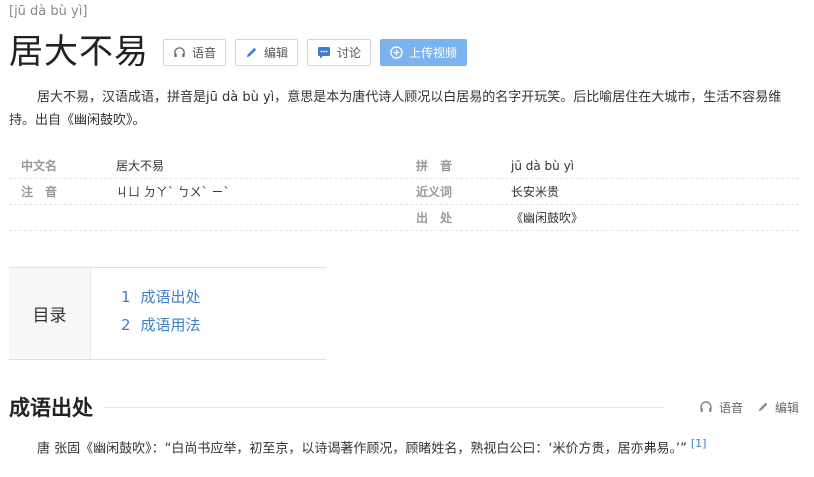 Image resolution: width=814 pixels, height=477 pixels. Describe the element at coordinates (543, 165) in the screenshot. I see `basic-info-value: jū dà bù yì` at that location.